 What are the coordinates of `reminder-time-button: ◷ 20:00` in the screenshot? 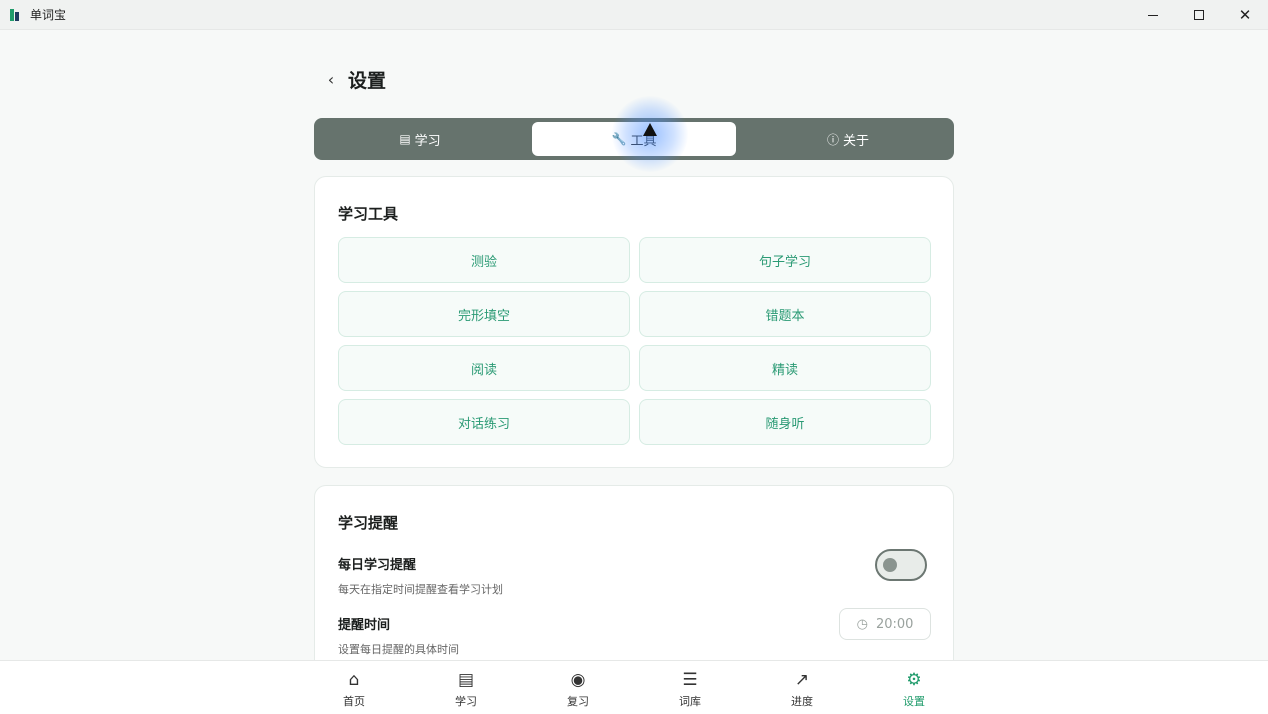 It's located at (885, 624).